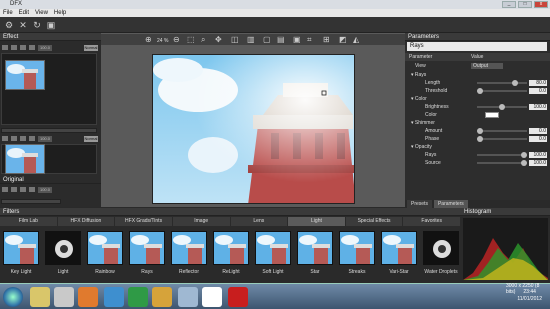 Image resolution: width=550 pixels, height=309 pixels. Describe the element at coordinates (487, 66) in the screenshot. I see `view-dropdown: Output` at that location.